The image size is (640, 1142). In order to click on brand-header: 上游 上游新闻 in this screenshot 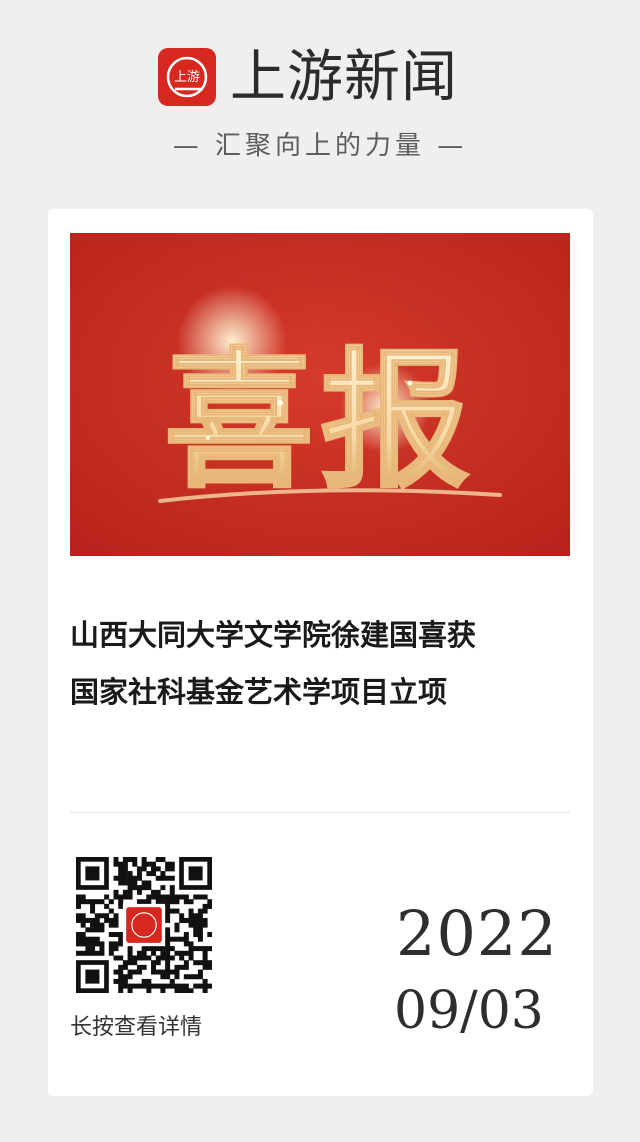, I will do `click(320, 78)`.